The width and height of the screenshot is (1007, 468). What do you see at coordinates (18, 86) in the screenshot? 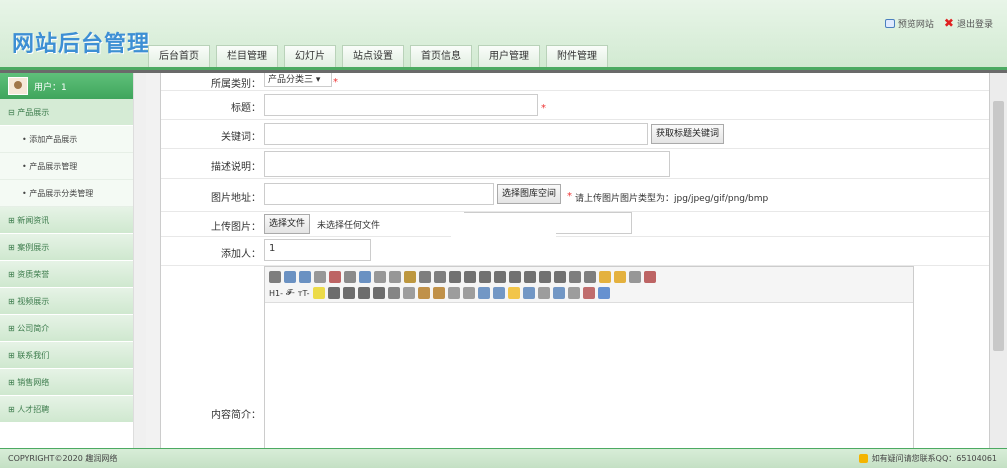
I see `avatar` at bounding box center [18, 86].